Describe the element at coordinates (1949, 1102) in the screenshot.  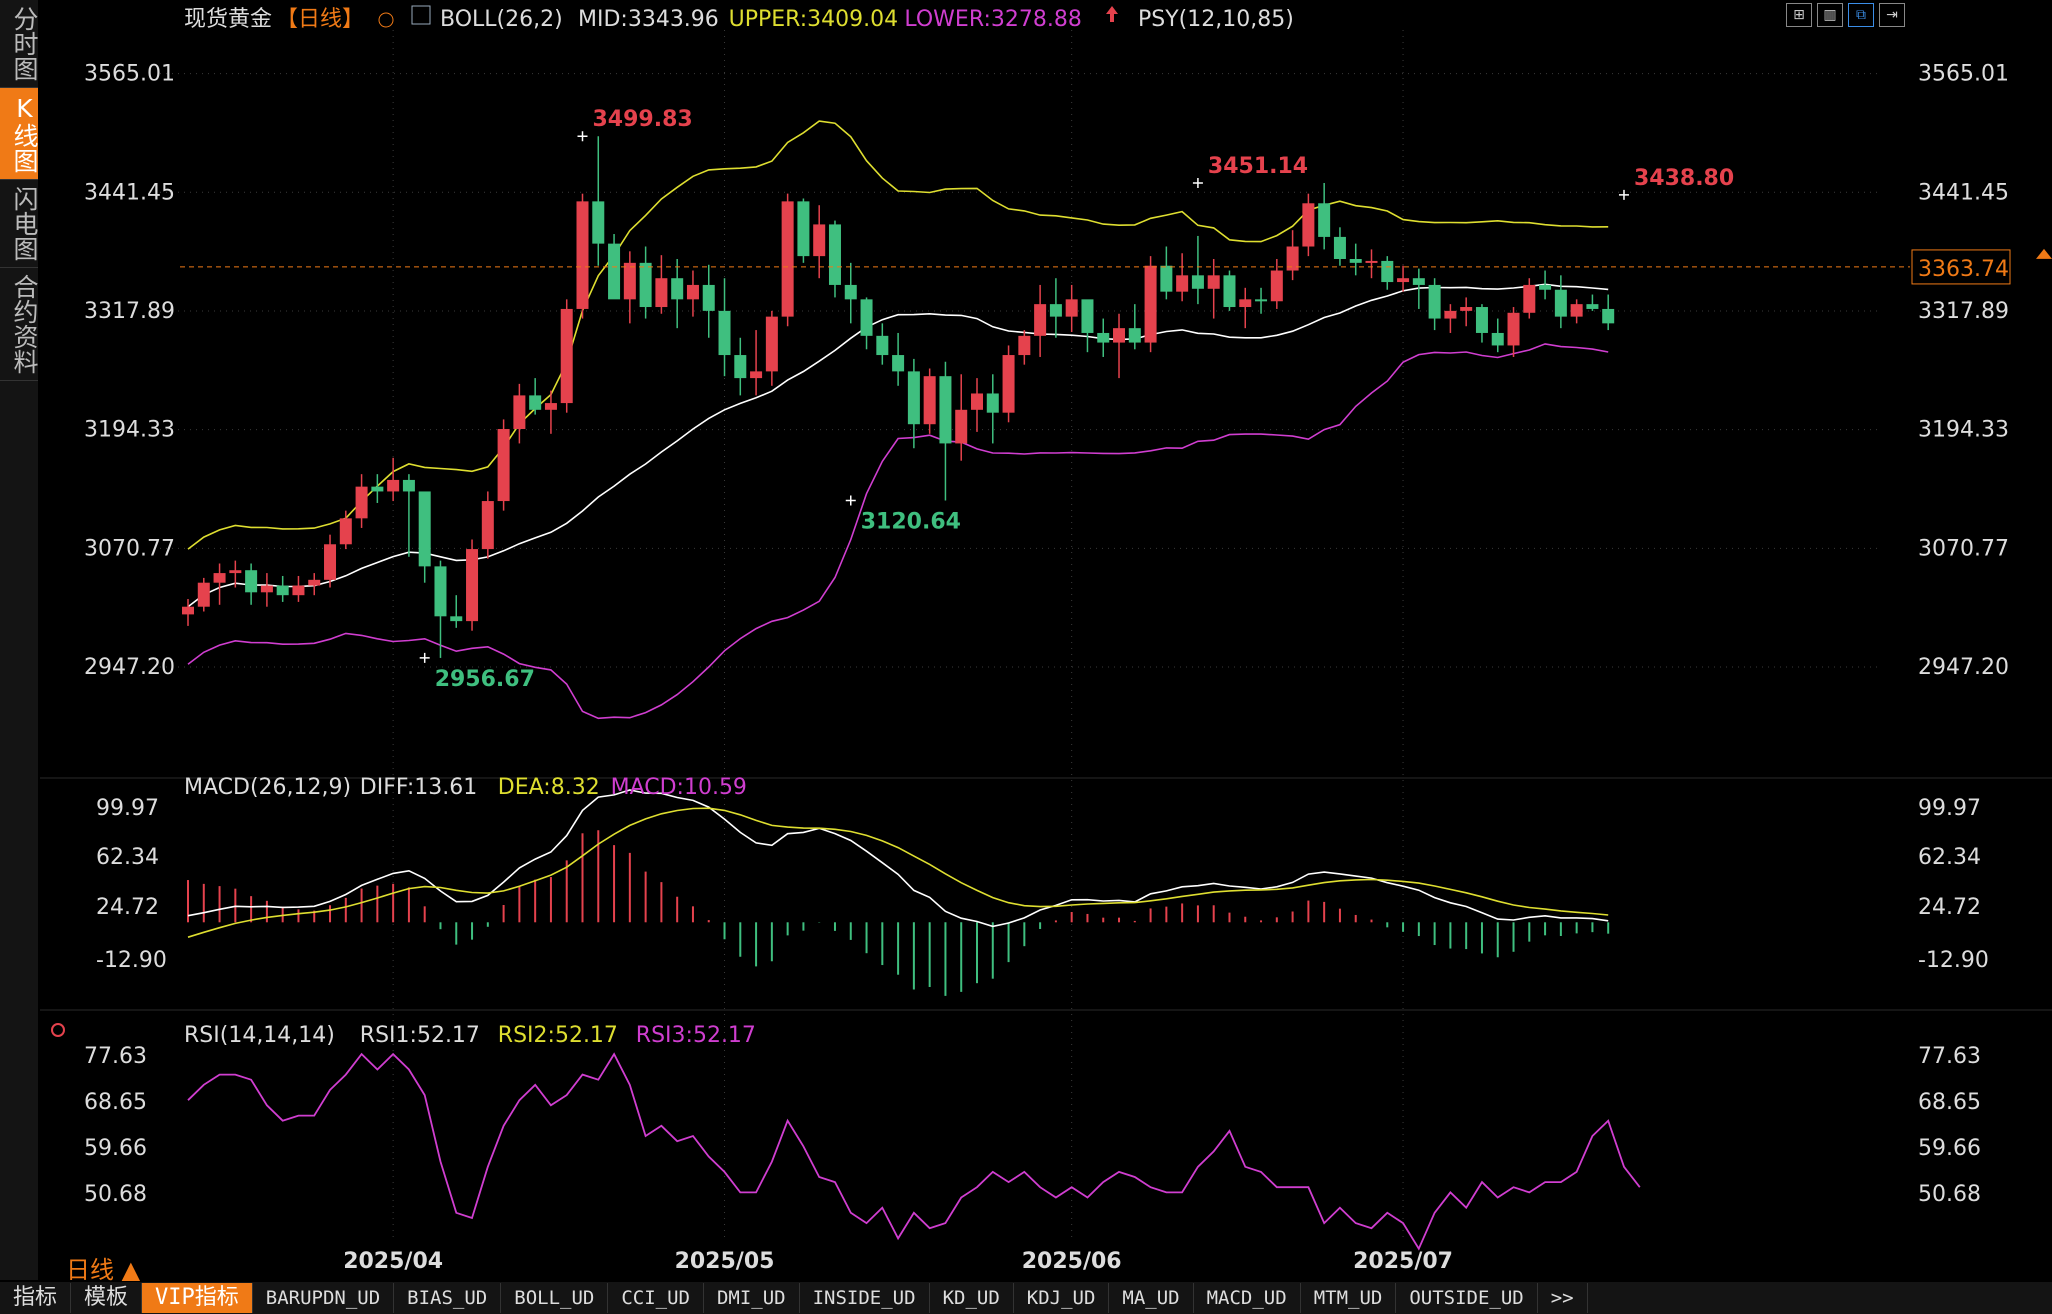
I see `rsi-y-tick-right: 68.65` at that location.